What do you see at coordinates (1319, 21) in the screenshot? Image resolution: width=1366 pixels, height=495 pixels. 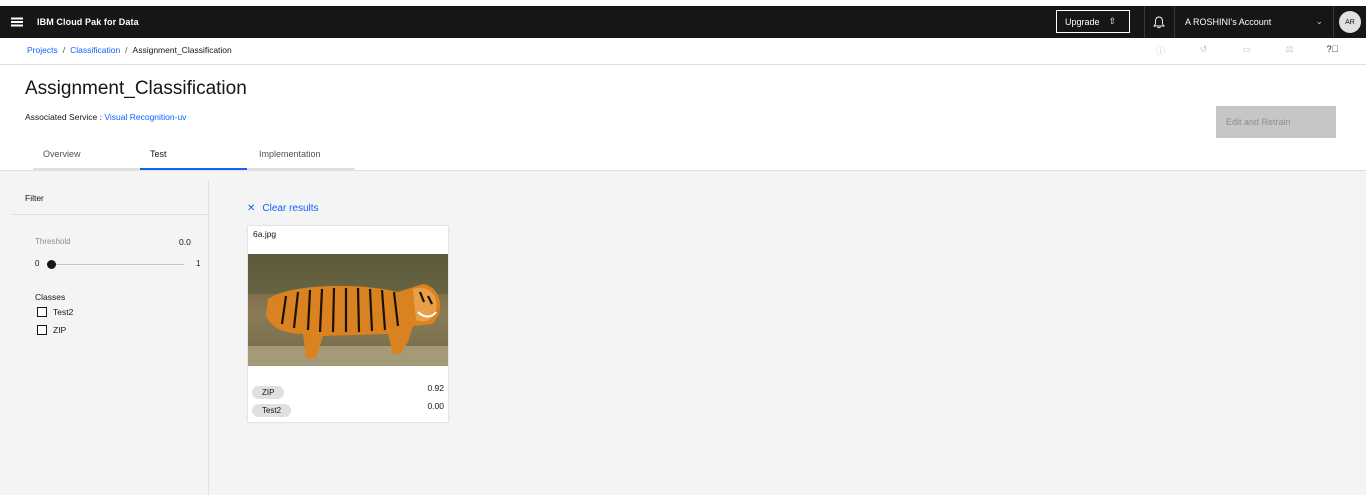 I see `chevron-down-icon: ⌄` at bounding box center [1319, 21].